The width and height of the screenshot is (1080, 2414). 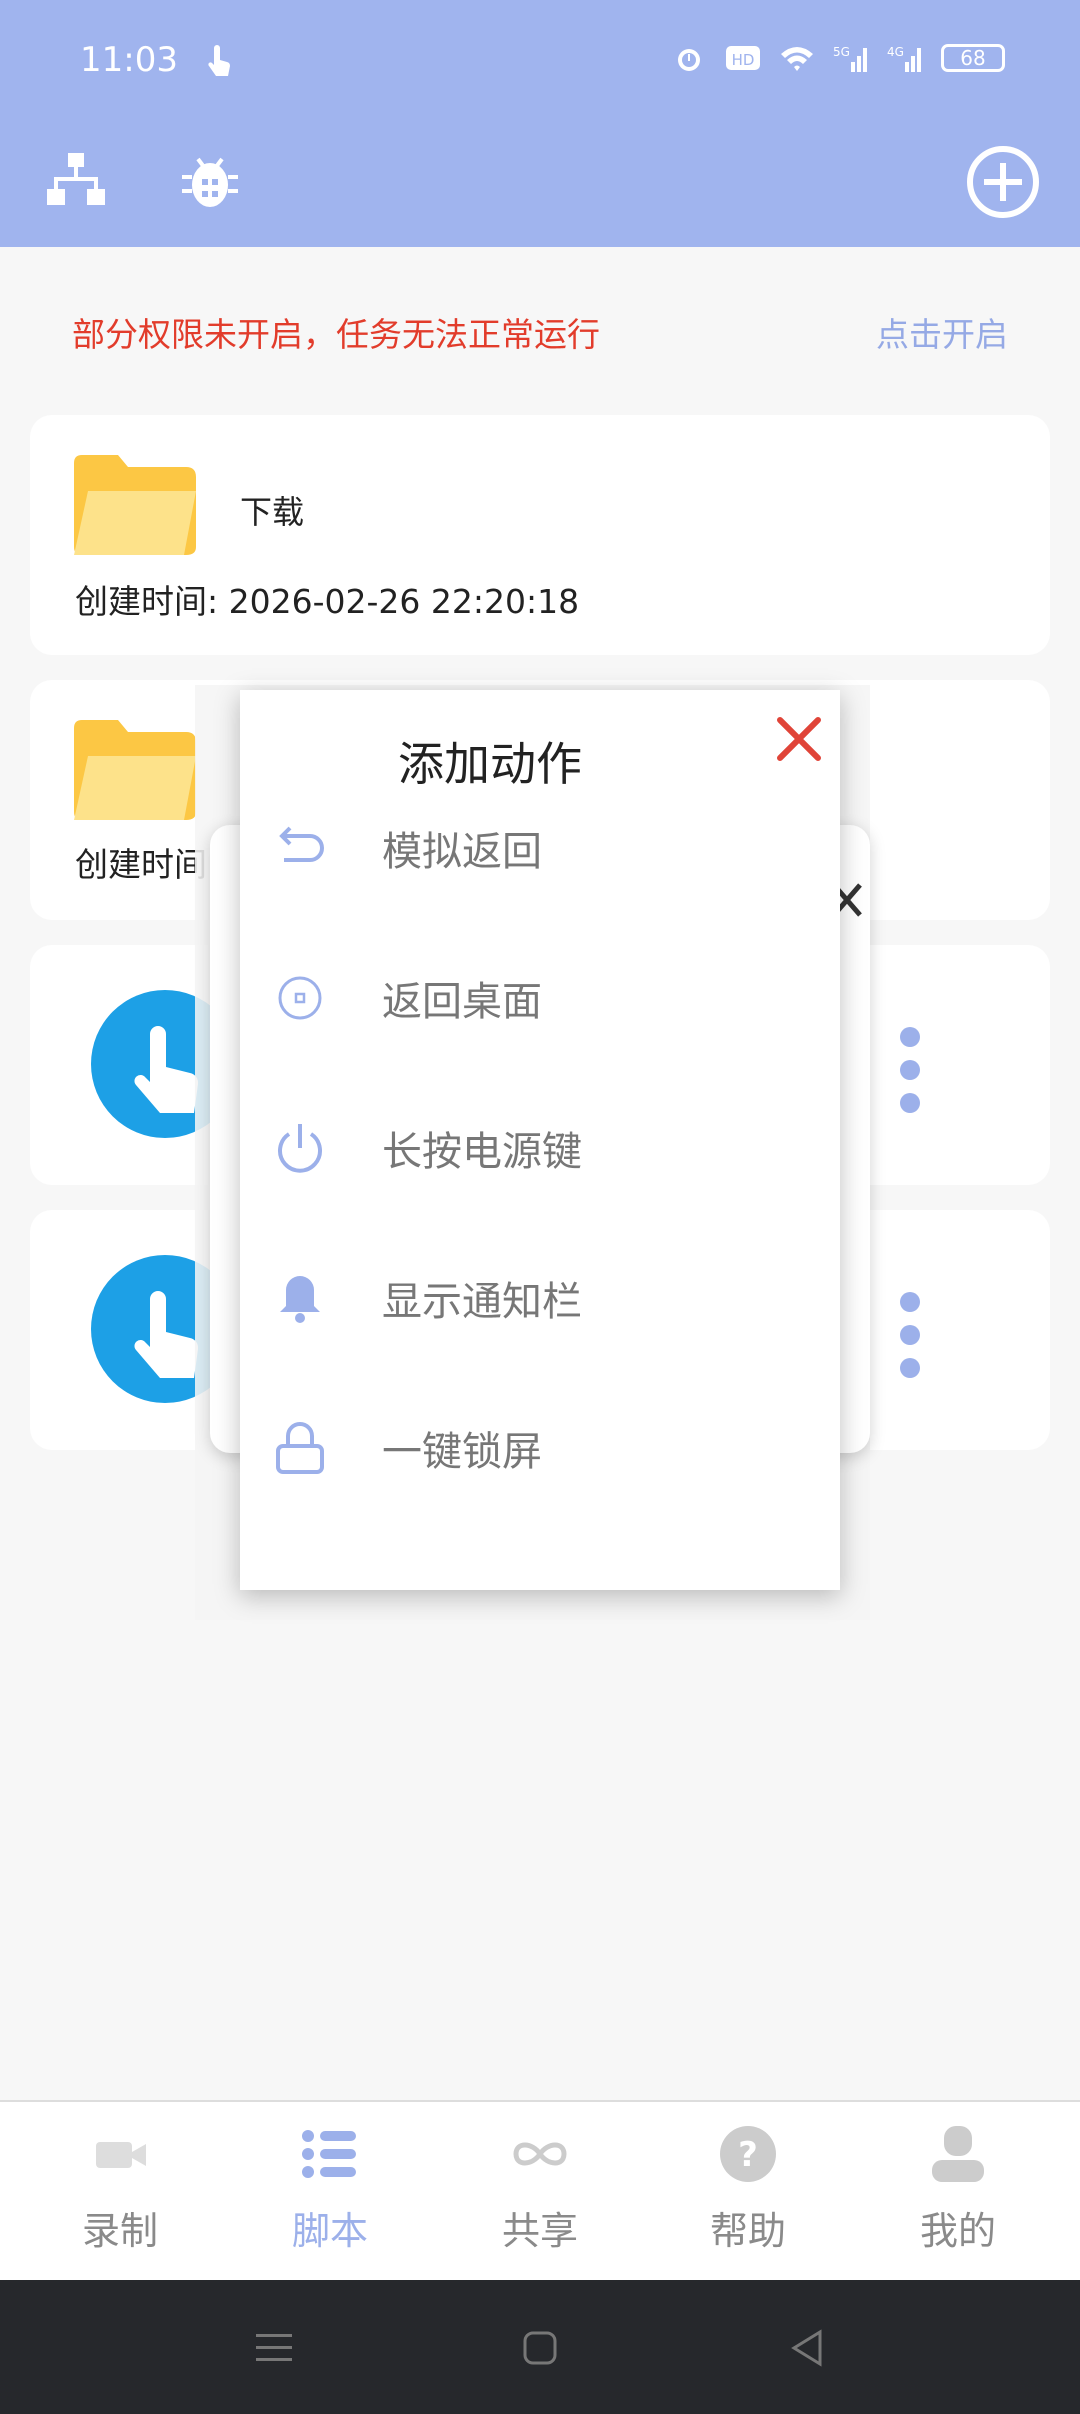 I want to click on action-item-power: 长按电源键, so click(x=540, y=1148).